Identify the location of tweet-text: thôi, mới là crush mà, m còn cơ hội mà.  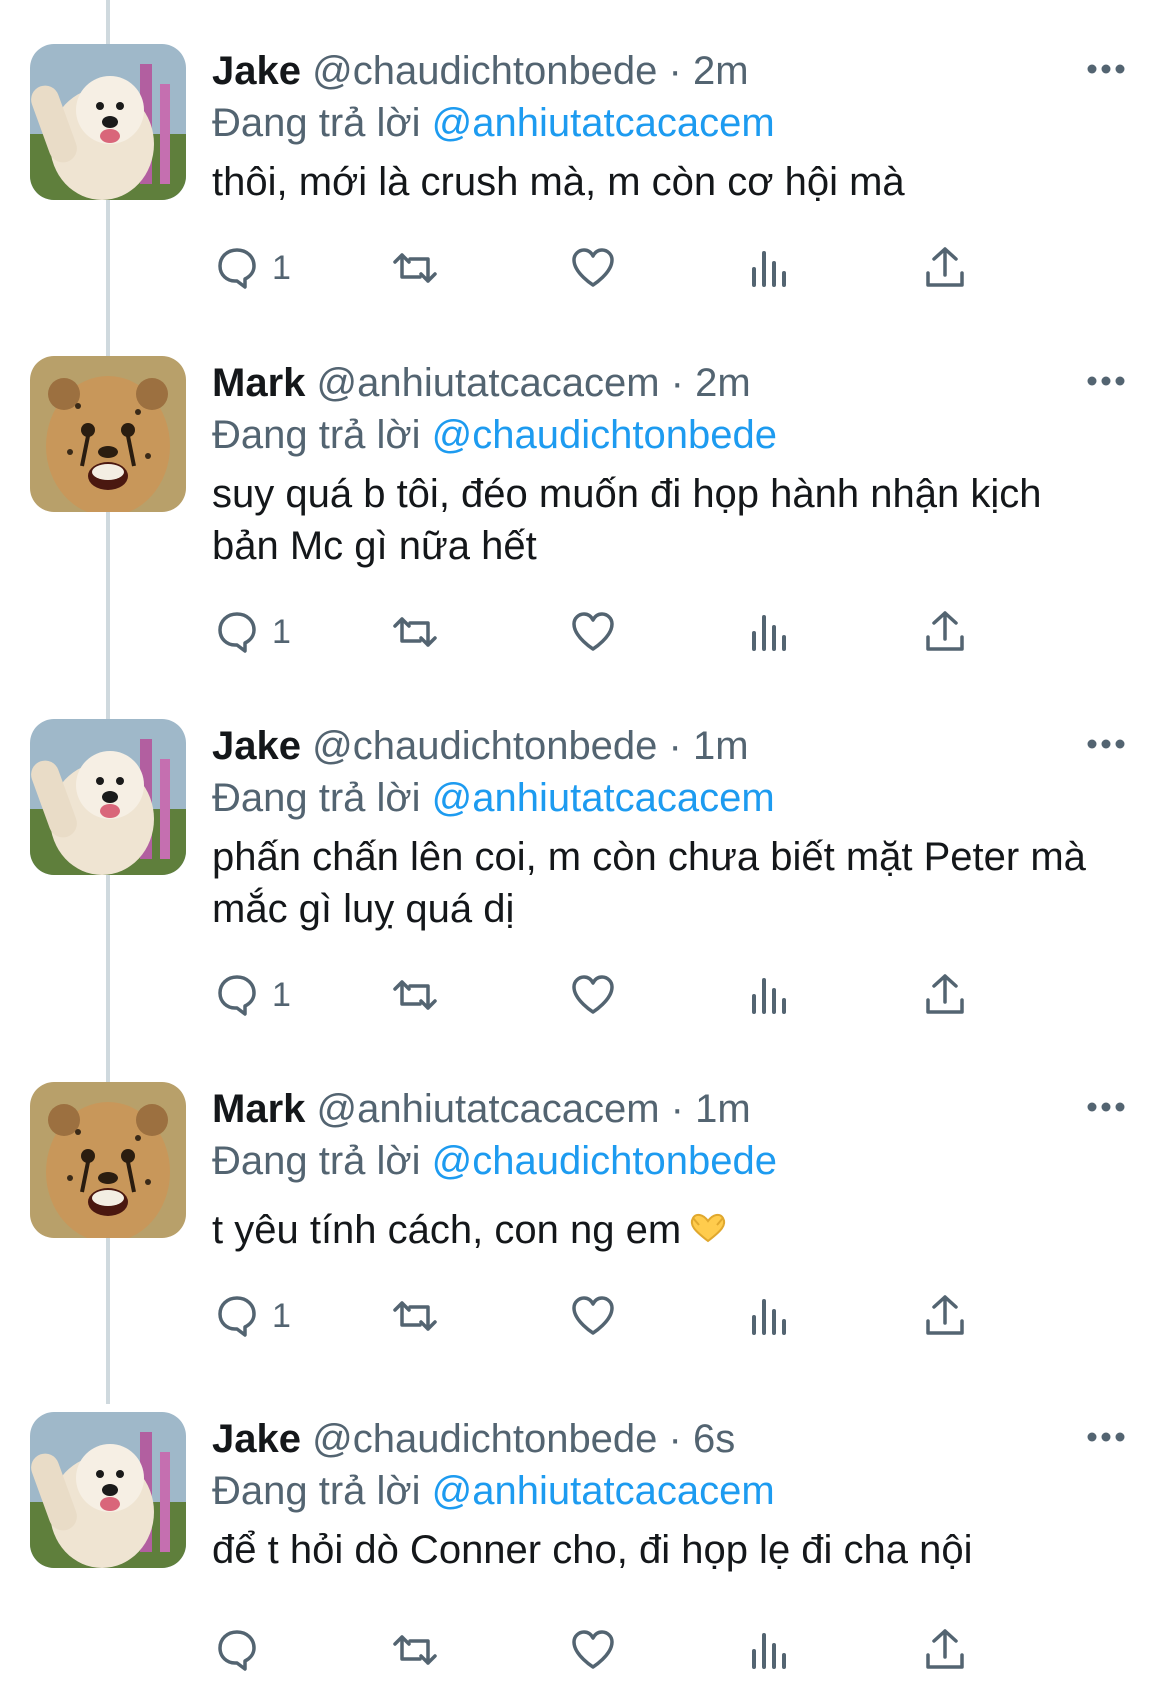
(558, 182).